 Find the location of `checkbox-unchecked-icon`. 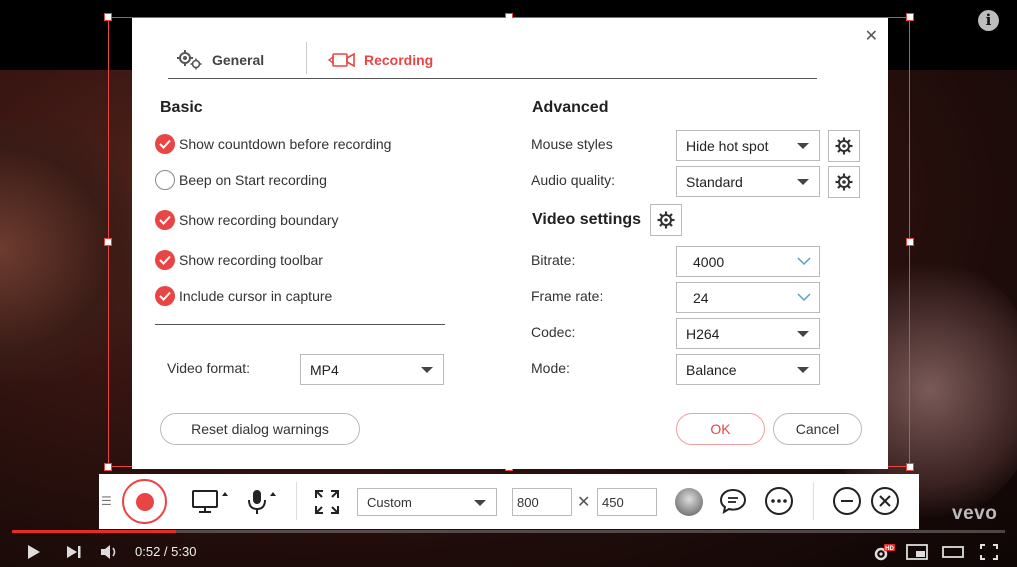

checkbox-unchecked-icon is located at coordinates (165, 180).